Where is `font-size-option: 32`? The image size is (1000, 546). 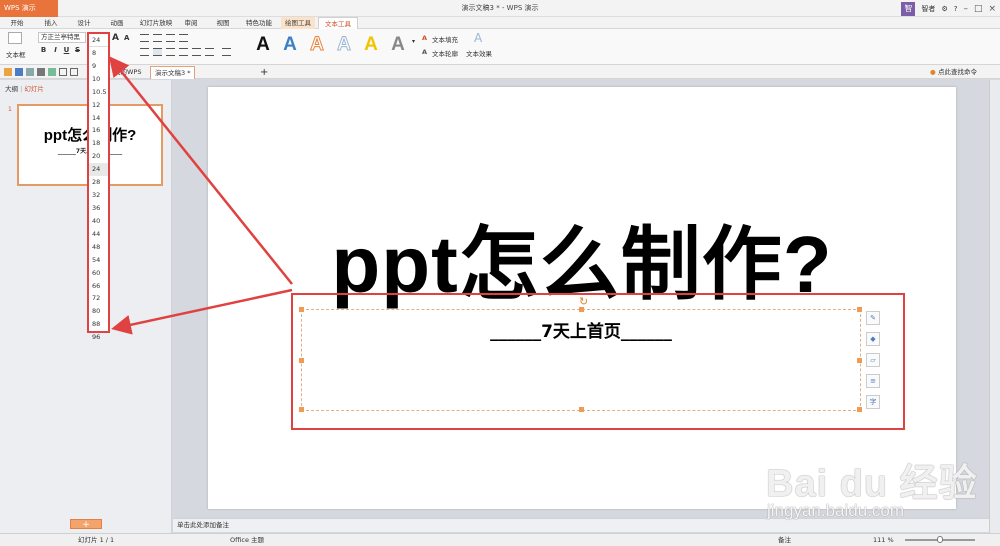 font-size-option: 32 is located at coordinates (98, 195).